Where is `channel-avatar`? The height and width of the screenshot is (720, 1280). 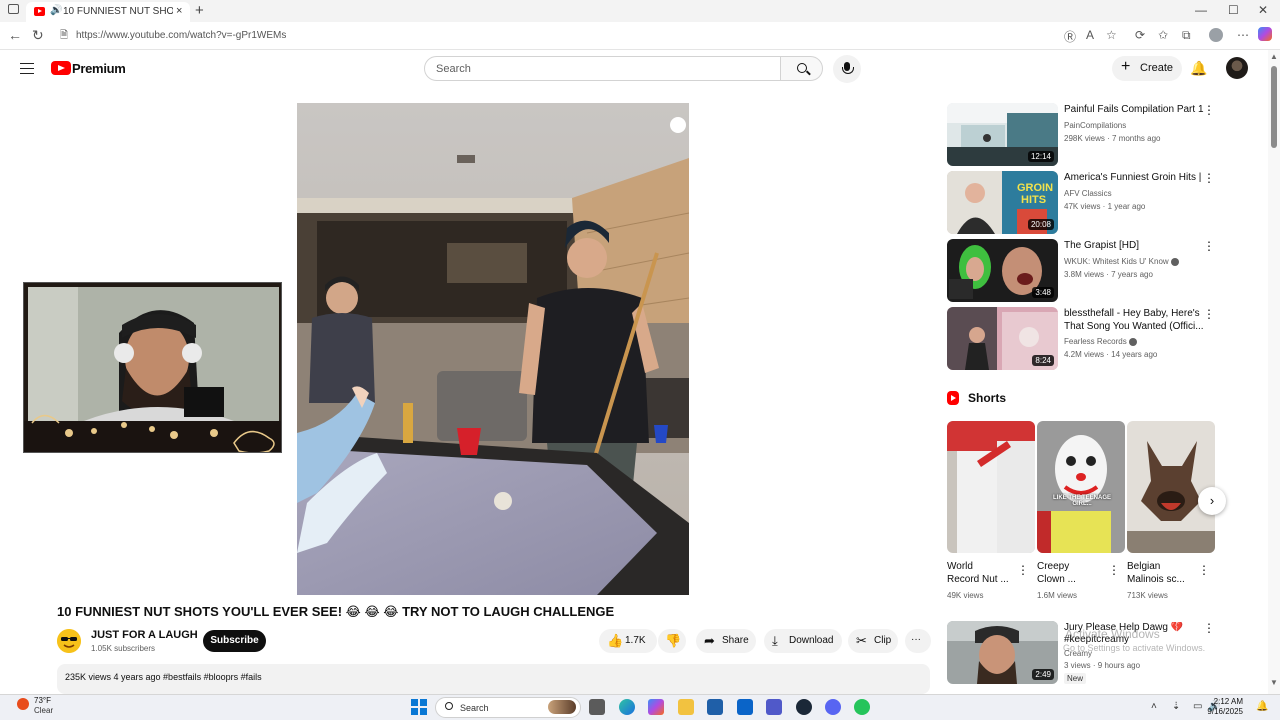
channel-avatar is located at coordinates (69, 641).